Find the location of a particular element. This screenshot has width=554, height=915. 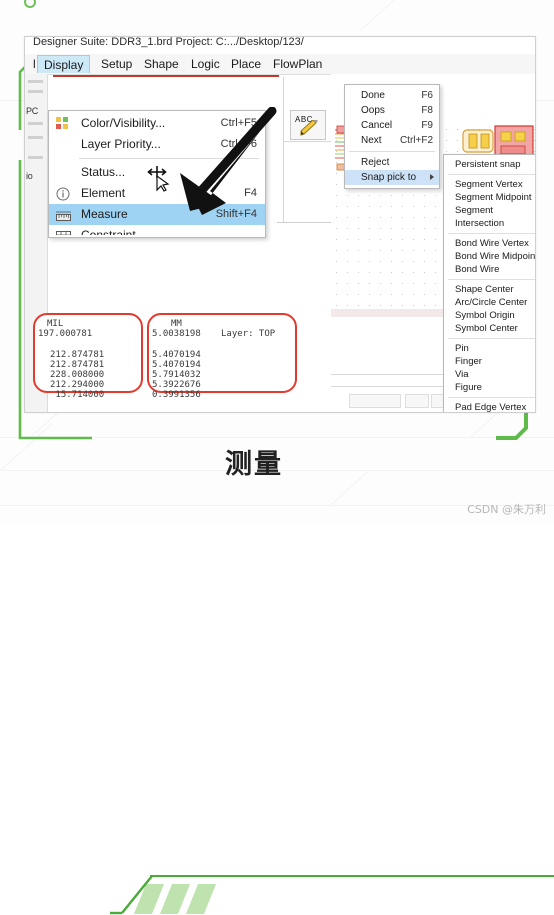

context-menu-label: Done is located at coordinates (373, 95).